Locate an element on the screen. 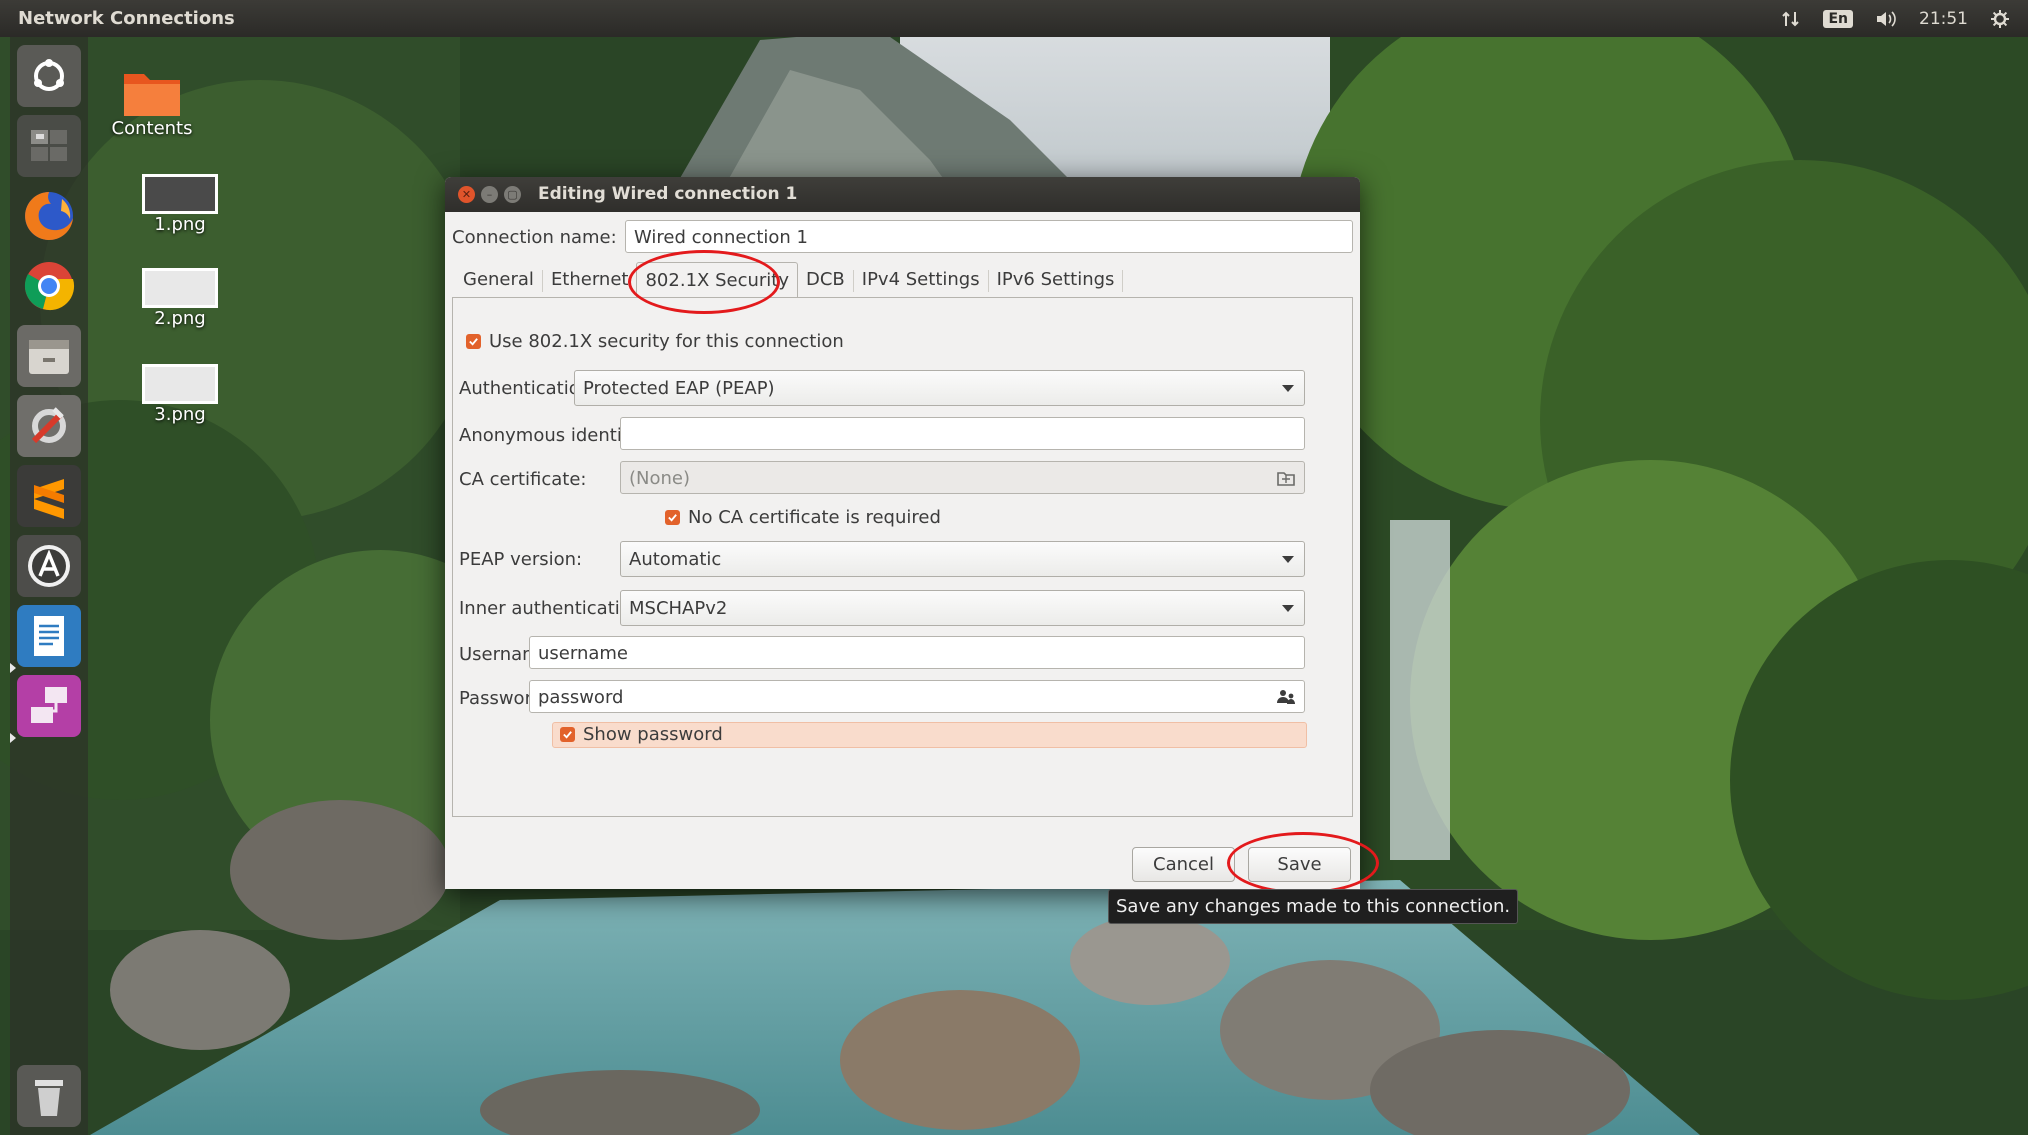 The height and width of the screenshot is (1135, 2028). tab-ipv6-settings: IPv6 Settings is located at coordinates (1056, 280).